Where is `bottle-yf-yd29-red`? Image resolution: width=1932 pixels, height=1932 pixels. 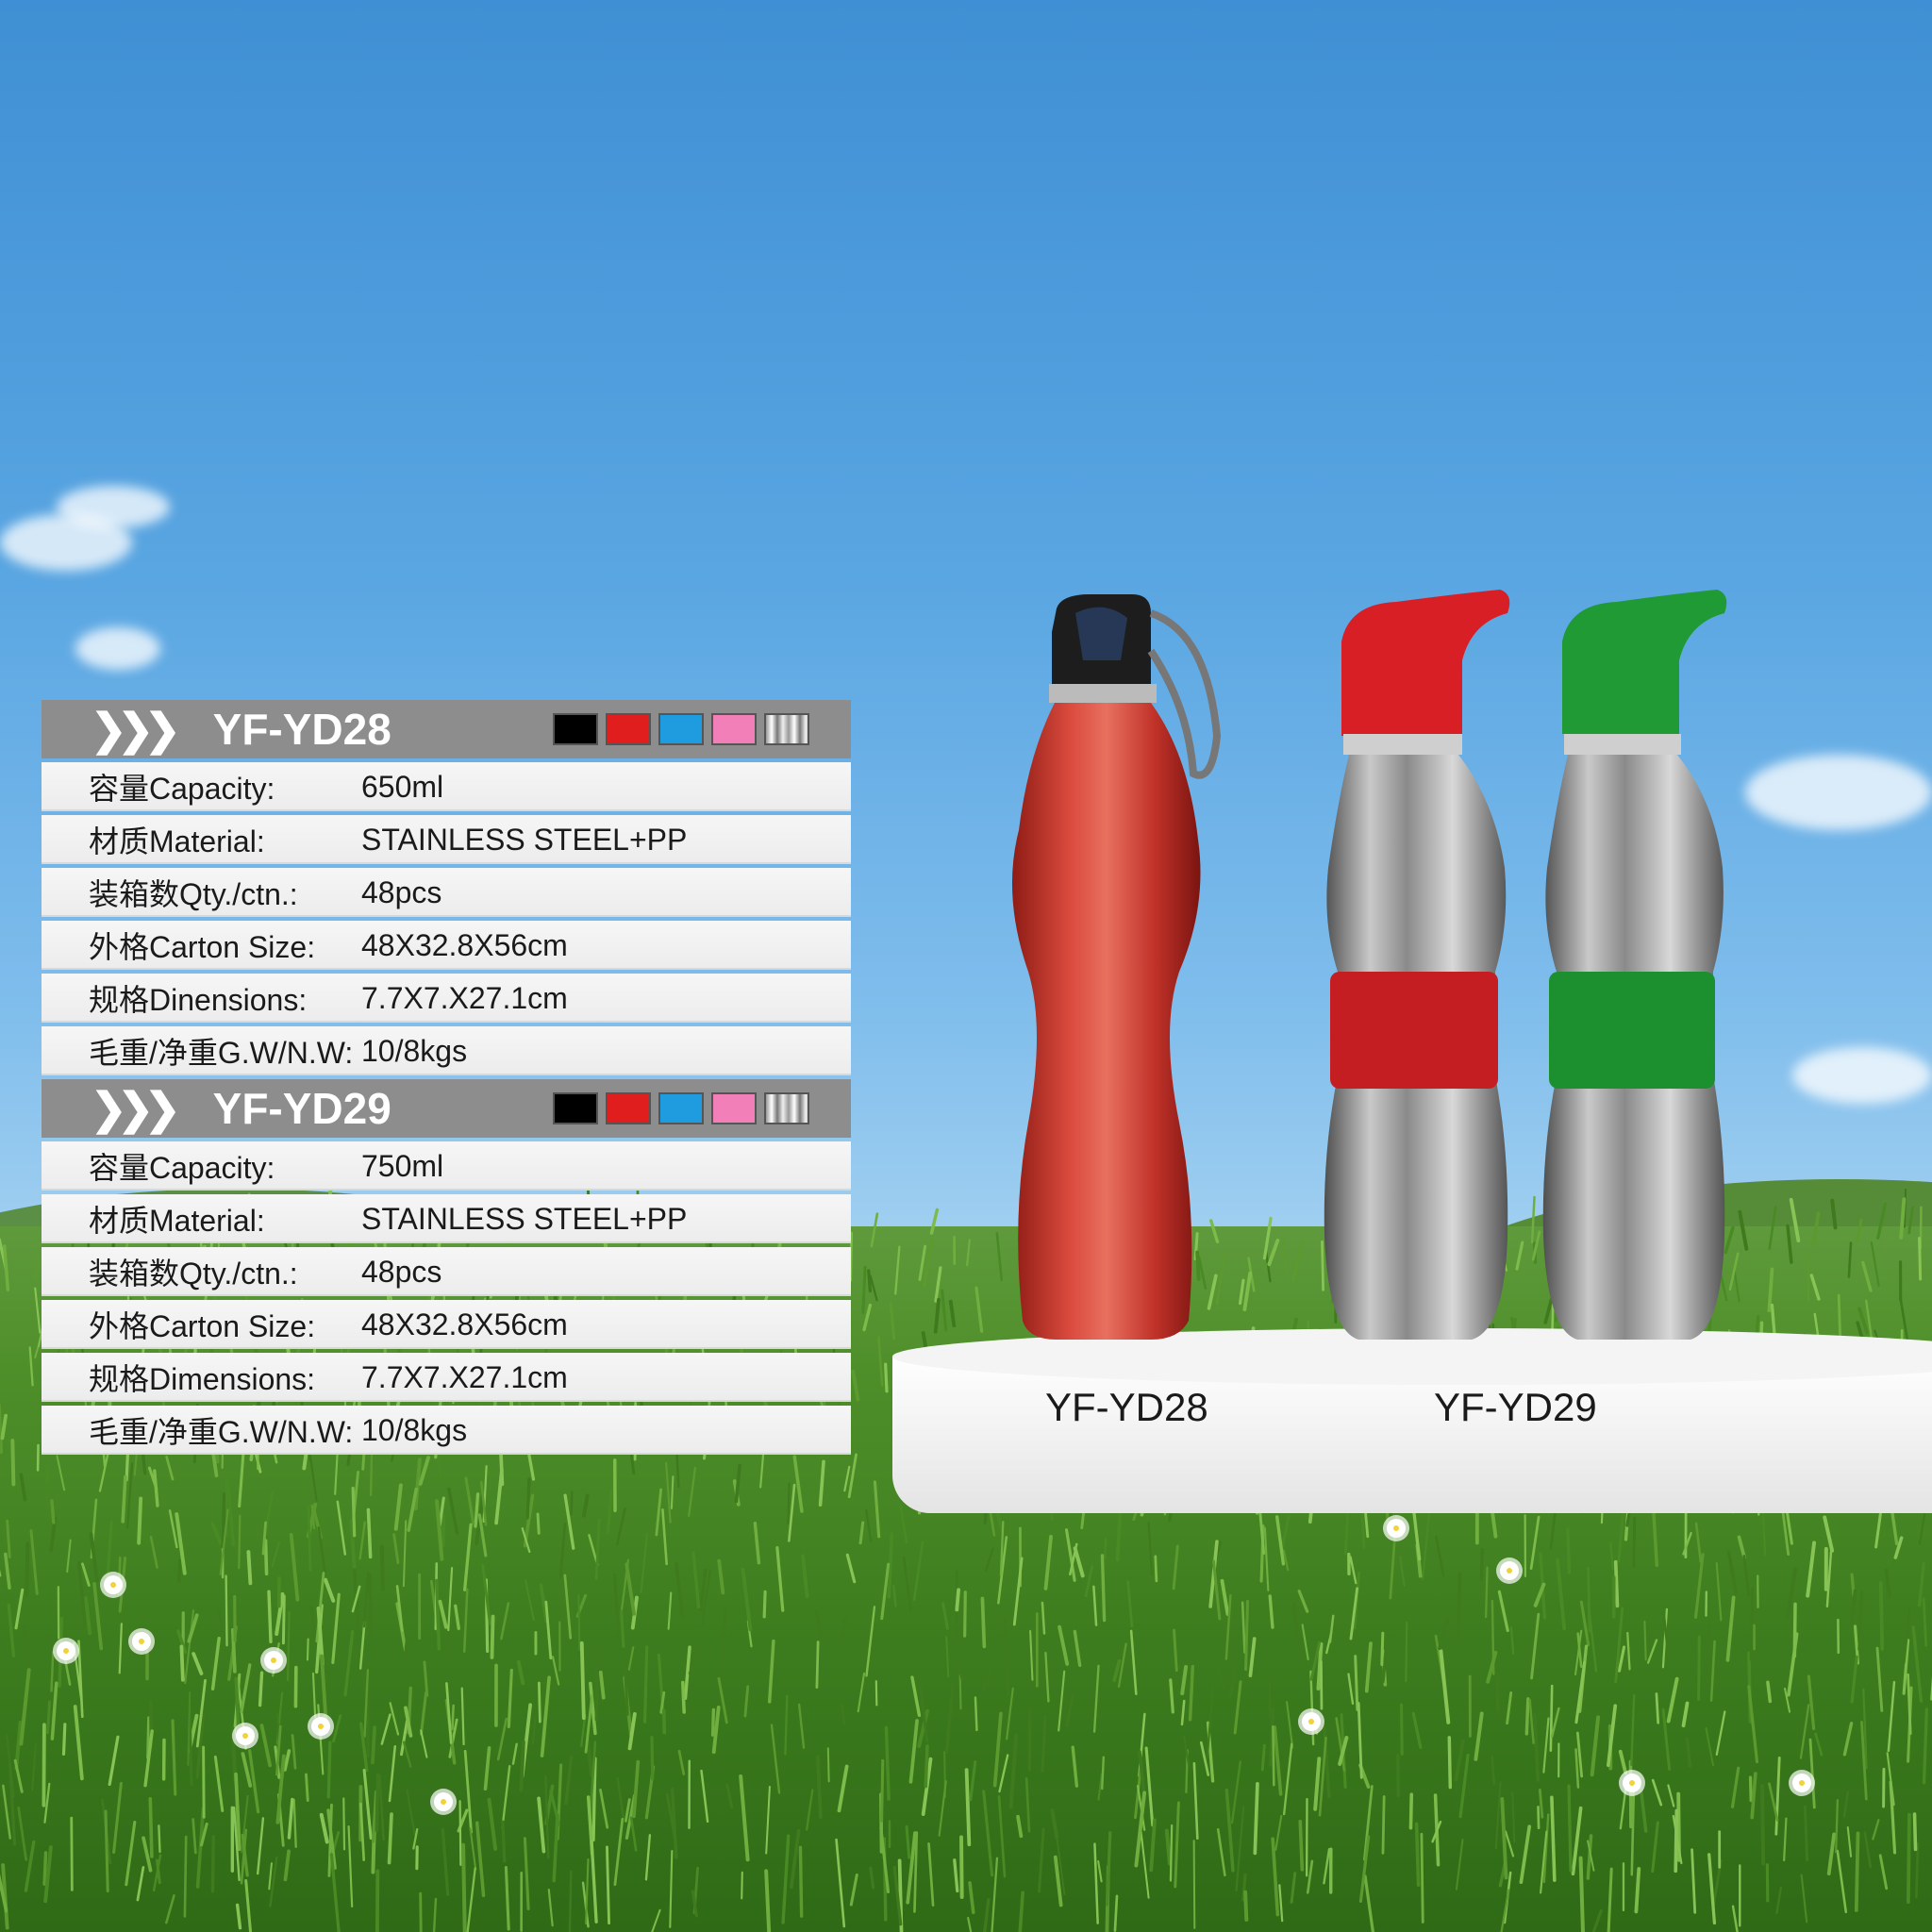 bottle-yf-yd29-red is located at coordinates (1417, 965).